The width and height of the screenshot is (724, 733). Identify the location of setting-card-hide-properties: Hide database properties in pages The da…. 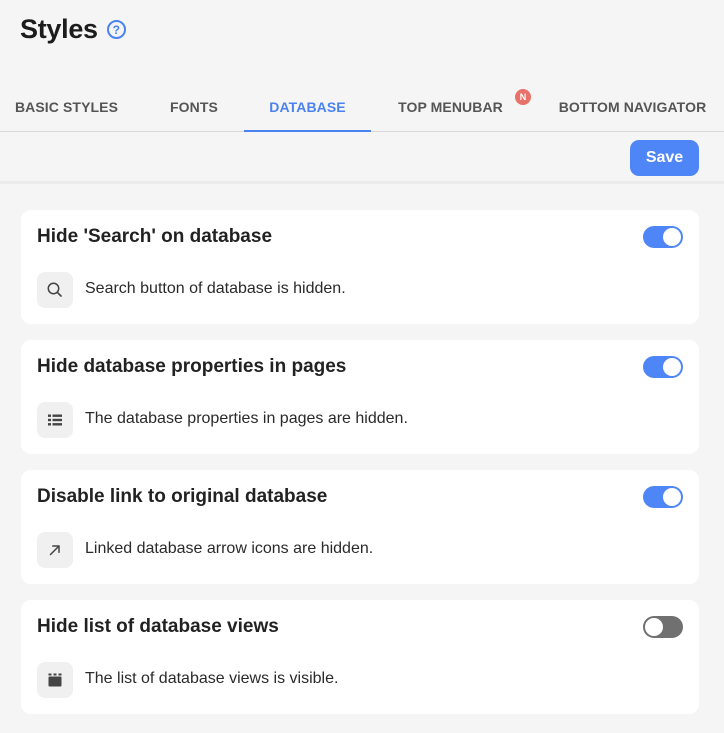
(360, 397).